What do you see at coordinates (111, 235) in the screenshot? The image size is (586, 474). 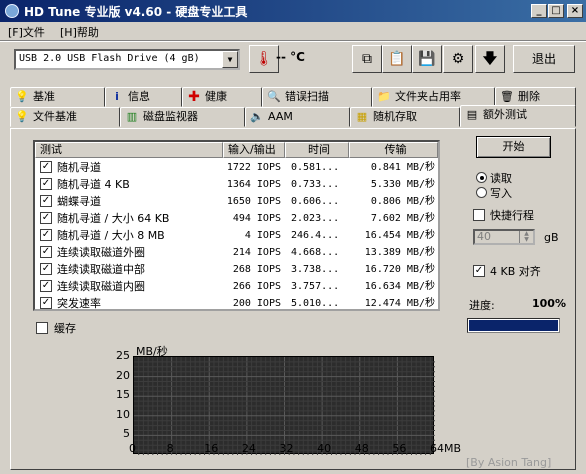 I see `test-name: 随机寻道 / 大小 8 MB` at bounding box center [111, 235].